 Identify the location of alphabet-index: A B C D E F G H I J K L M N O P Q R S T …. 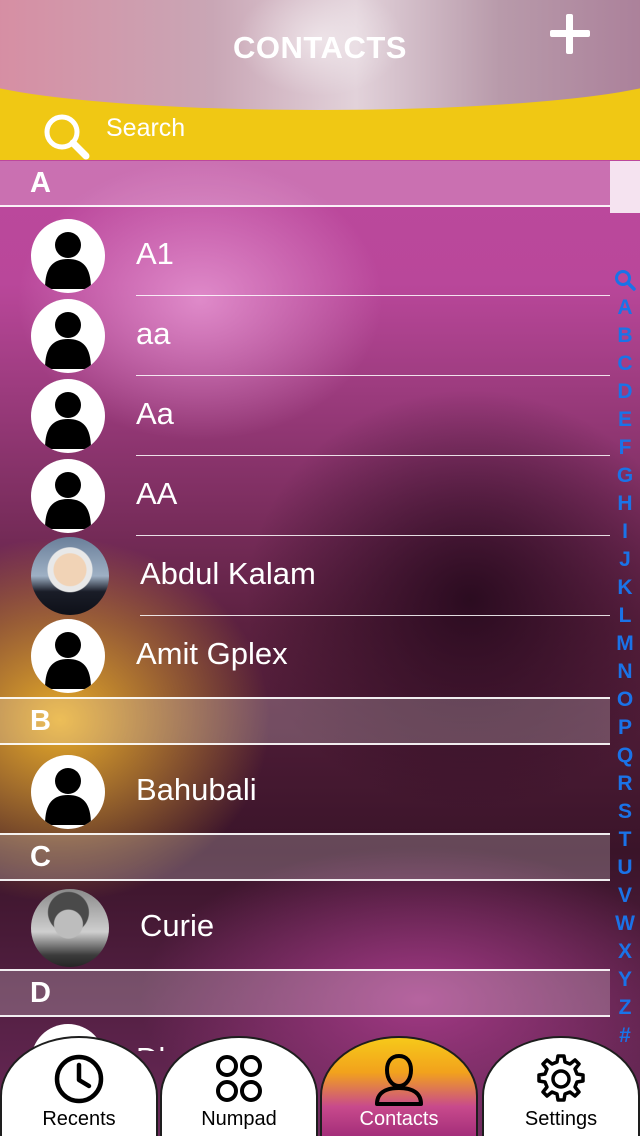
(625, 661).